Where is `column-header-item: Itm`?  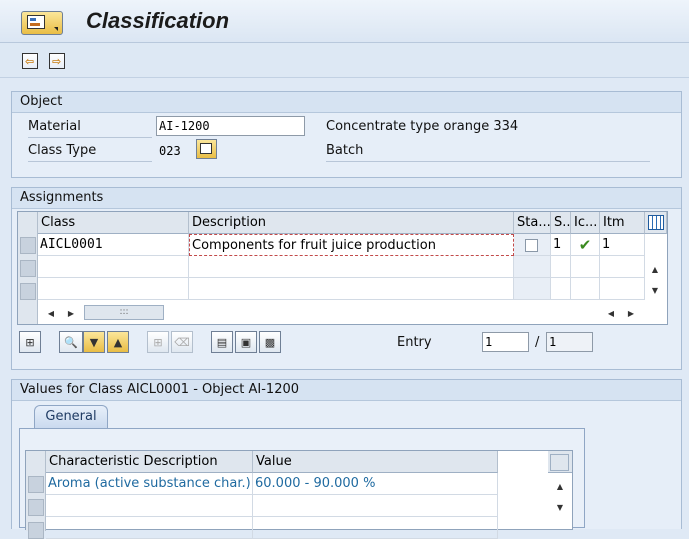
column-header-item: Itm is located at coordinates (622, 223).